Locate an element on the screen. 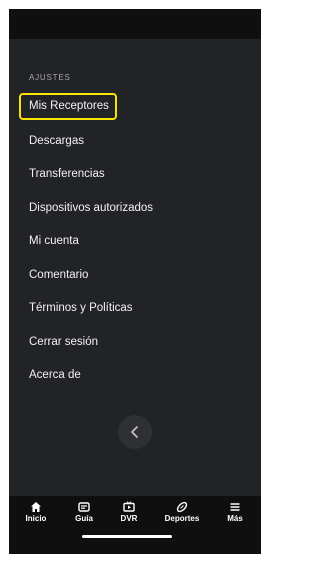  collapse-menu-button is located at coordinates (135, 432).